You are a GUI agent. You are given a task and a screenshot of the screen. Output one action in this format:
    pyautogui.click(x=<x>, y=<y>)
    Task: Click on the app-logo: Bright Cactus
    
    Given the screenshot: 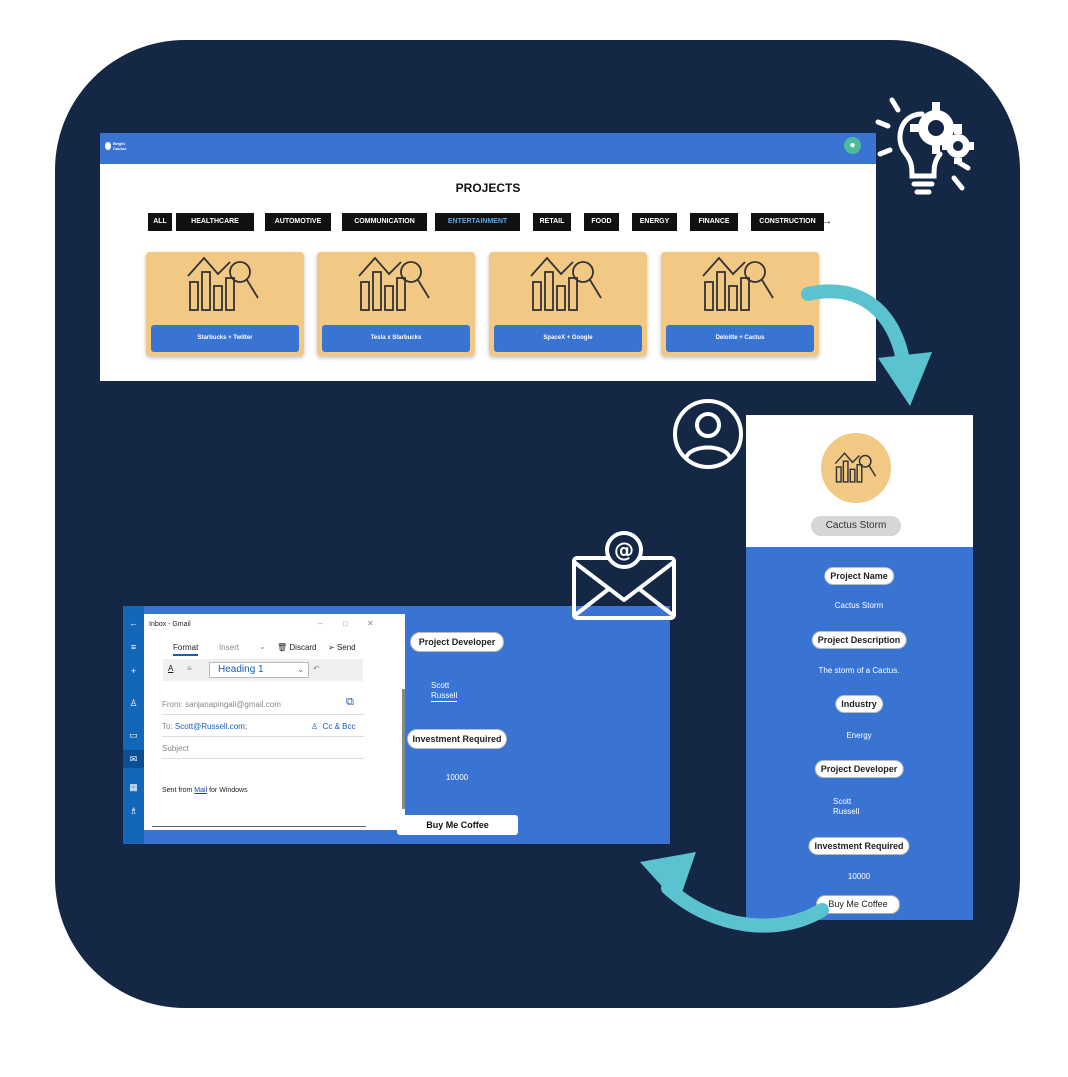 What is the action you would take?
    pyautogui.click(x=115, y=146)
    